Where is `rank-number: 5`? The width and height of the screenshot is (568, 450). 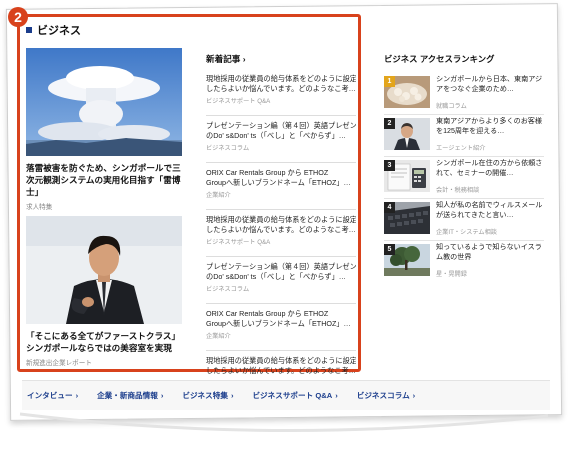 rank-number: 5 is located at coordinates (389, 249).